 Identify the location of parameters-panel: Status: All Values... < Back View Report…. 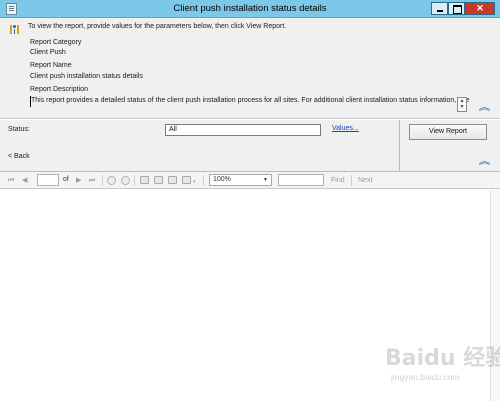
(250, 146).